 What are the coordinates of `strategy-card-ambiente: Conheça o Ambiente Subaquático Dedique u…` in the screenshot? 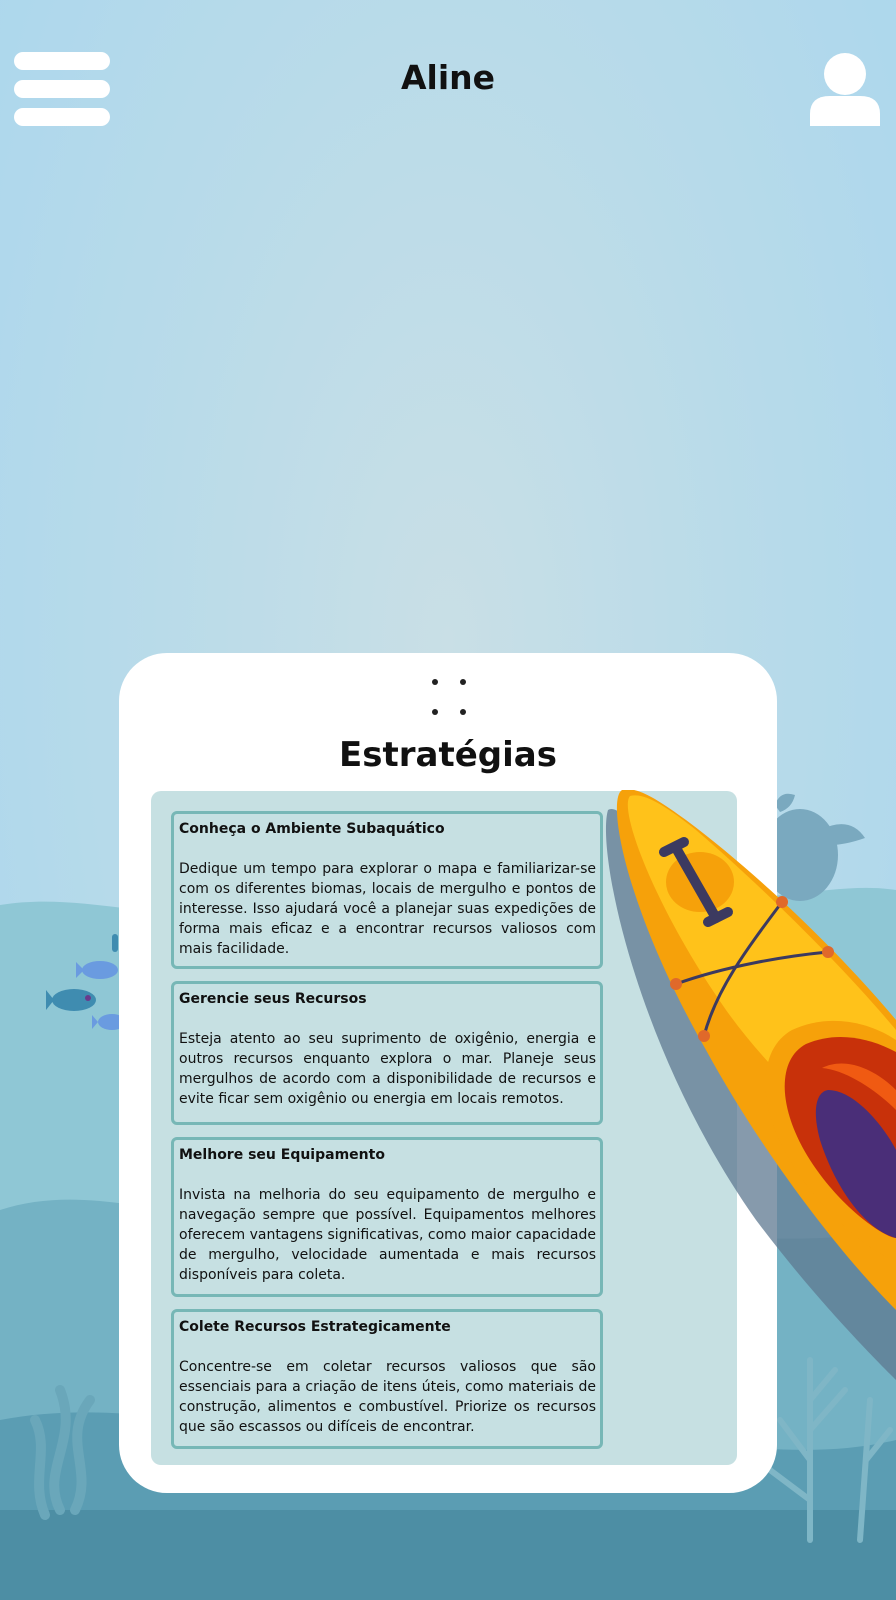 It's located at (387, 890).